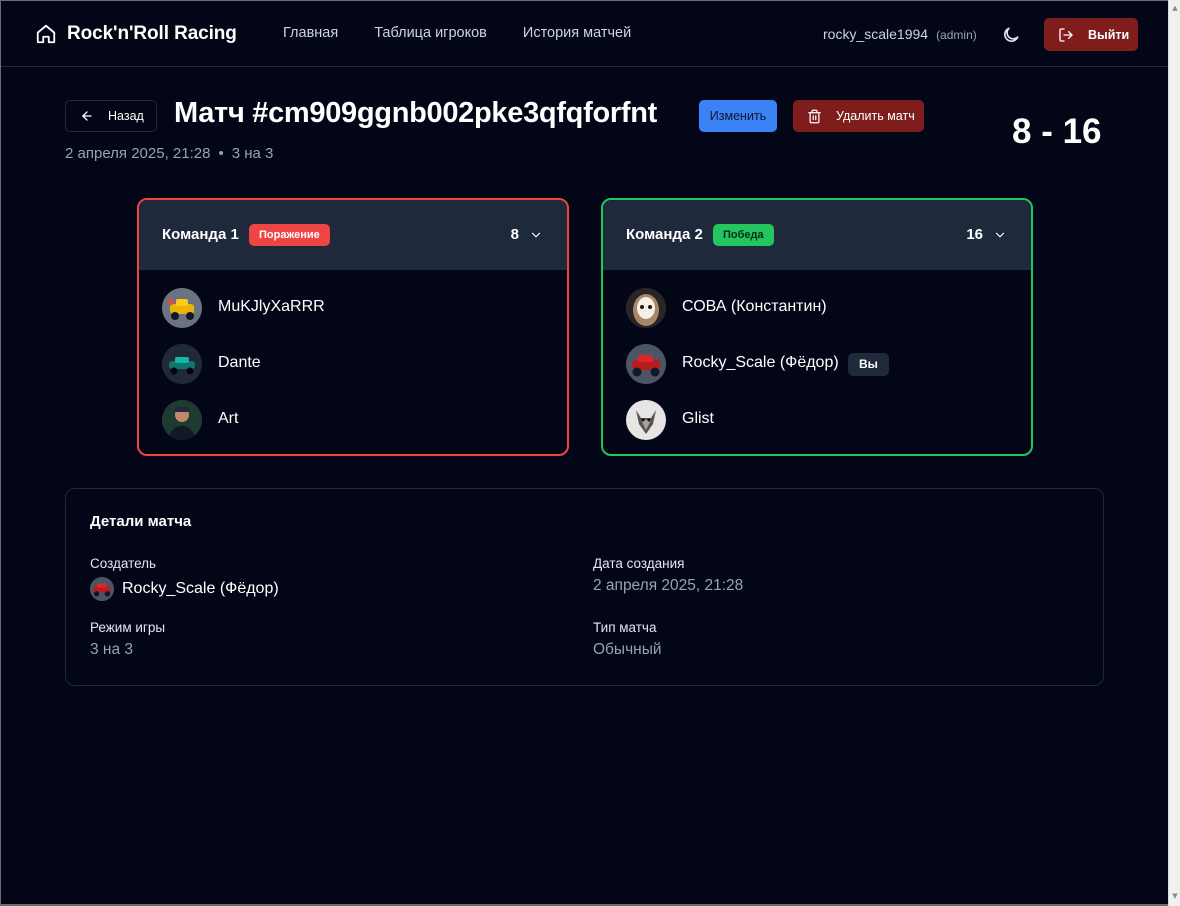 The height and width of the screenshot is (906, 1180). What do you see at coordinates (664, 234) in the screenshot?
I see `team-name: Команда 2` at bounding box center [664, 234].